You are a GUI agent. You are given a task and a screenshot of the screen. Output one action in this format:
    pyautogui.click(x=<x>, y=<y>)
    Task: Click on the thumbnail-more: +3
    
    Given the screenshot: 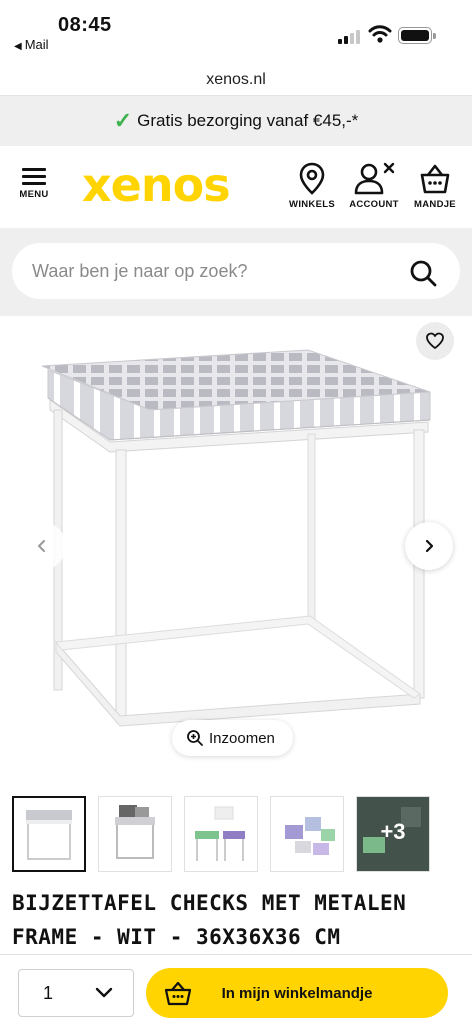 What is the action you would take?
    pyautogui.click(x=393, y=834)
    